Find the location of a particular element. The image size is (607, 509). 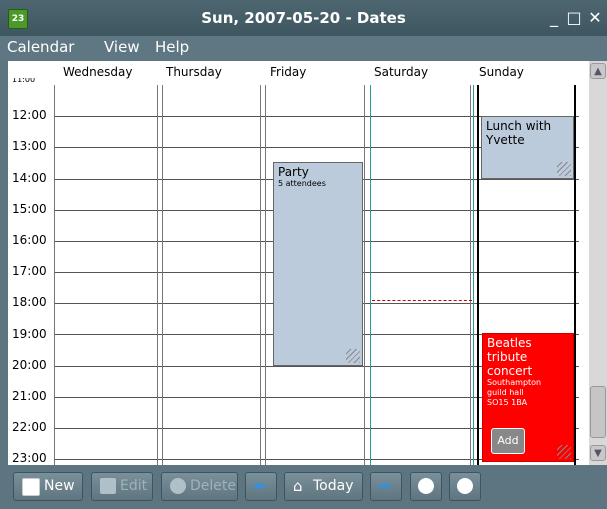

time-label: 22:00 is located at coordinates (29, 427).